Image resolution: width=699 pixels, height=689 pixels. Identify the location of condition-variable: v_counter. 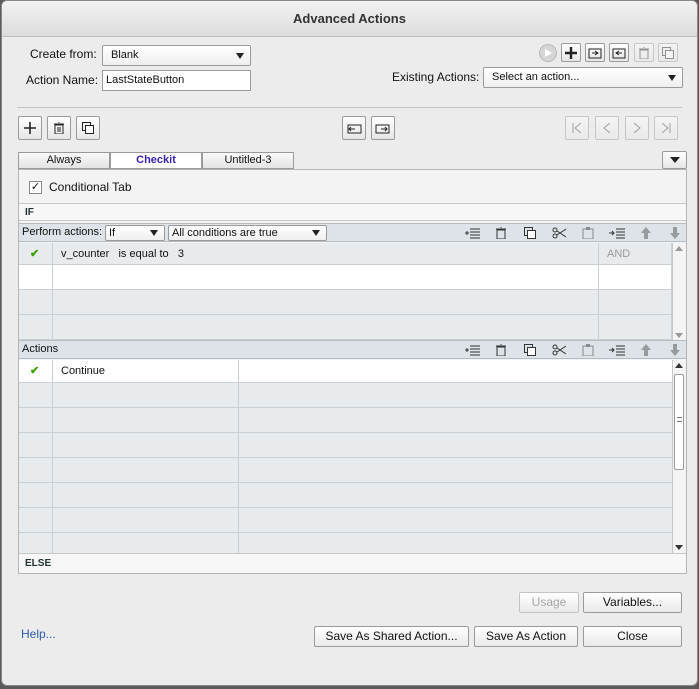
(85, 254).